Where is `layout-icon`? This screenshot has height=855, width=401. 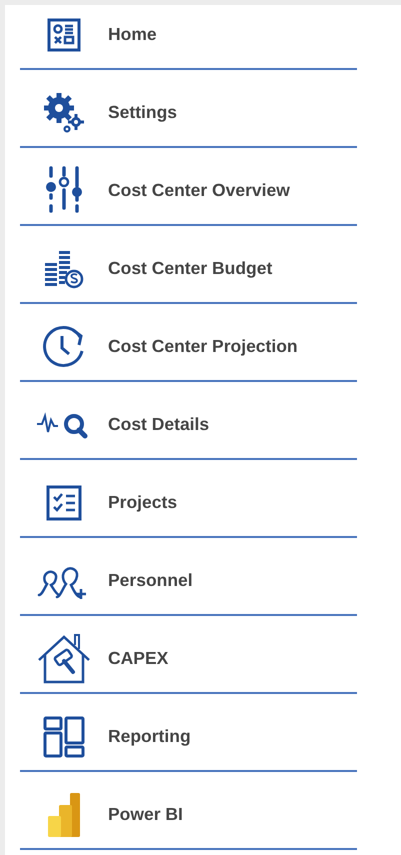 layout-icon is located at coordinates (64, 736).